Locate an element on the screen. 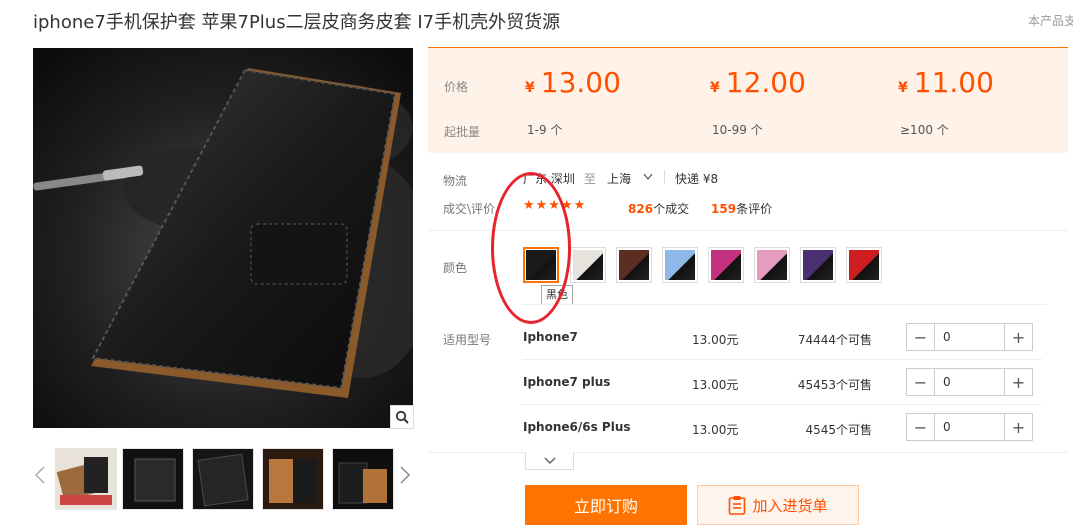 This screenshot has width=1073, height=526. thumbs-prev-button is located at coordinates (40, 475).